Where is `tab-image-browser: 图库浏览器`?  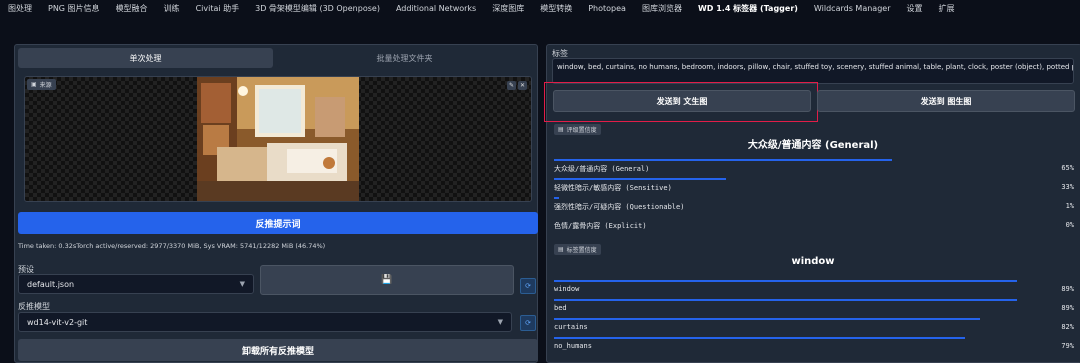 tab-image-browser: 图库浏览器 is located at coordinates (662, 9).